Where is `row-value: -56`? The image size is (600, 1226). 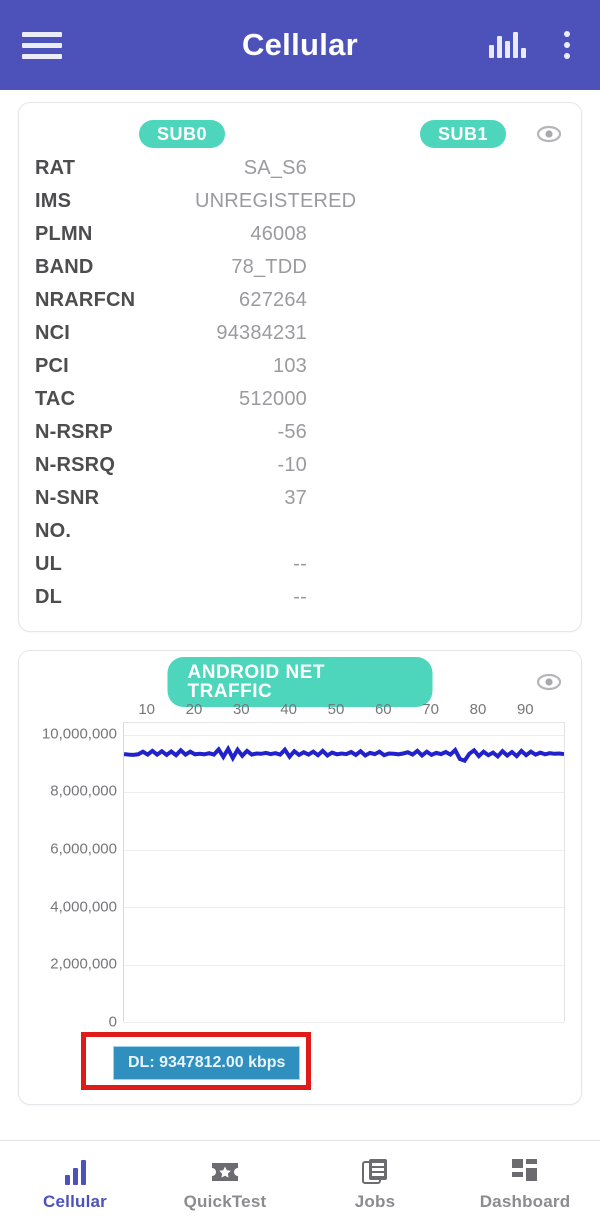
row-value: -56 is located at coordinates (292, 432).